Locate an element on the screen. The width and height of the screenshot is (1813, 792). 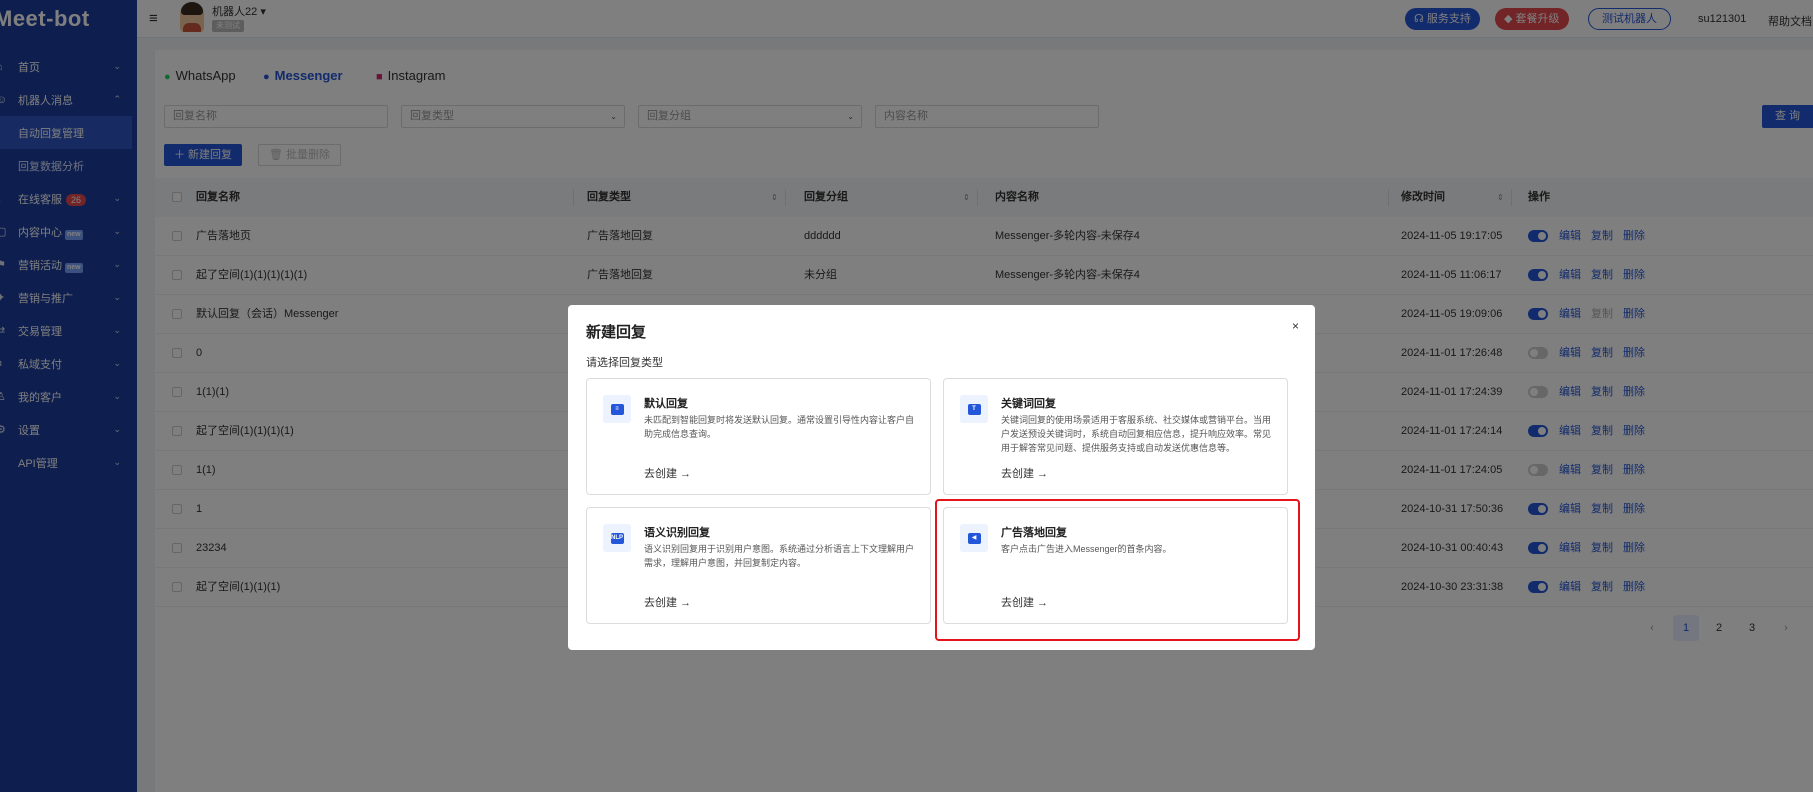
chat-icon: ≡ is located at coordinates (617, 409).